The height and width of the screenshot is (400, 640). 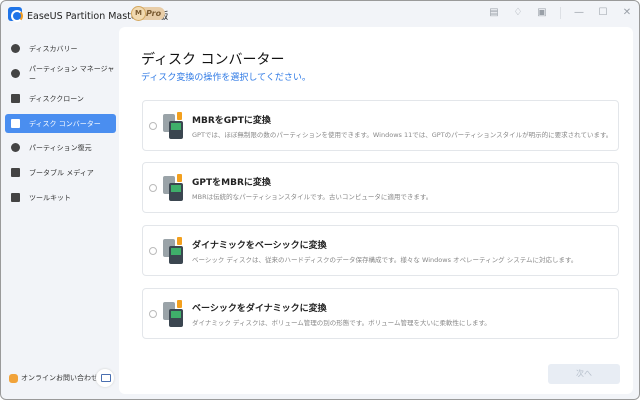 I want to click on contact-label: オンラインお問い合わせ, so click(x=59, y=378).